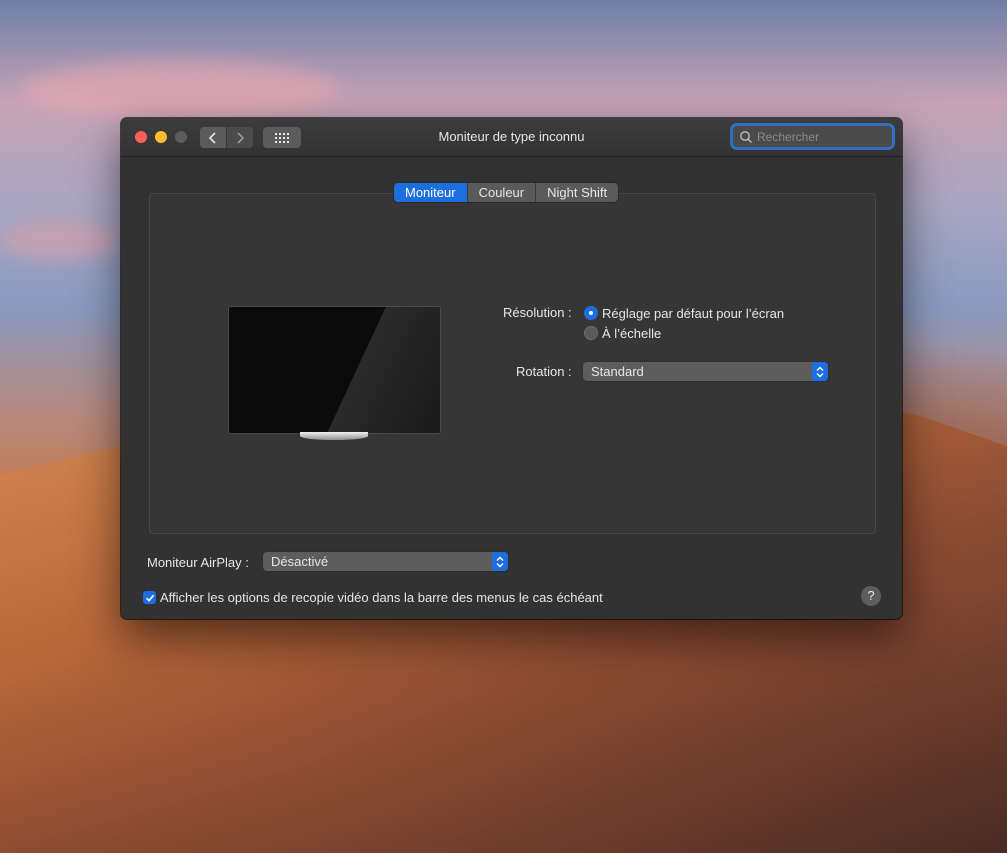 The image size is (1007, 853). I want to click on search-field: Rechercher, so click(812, 136).